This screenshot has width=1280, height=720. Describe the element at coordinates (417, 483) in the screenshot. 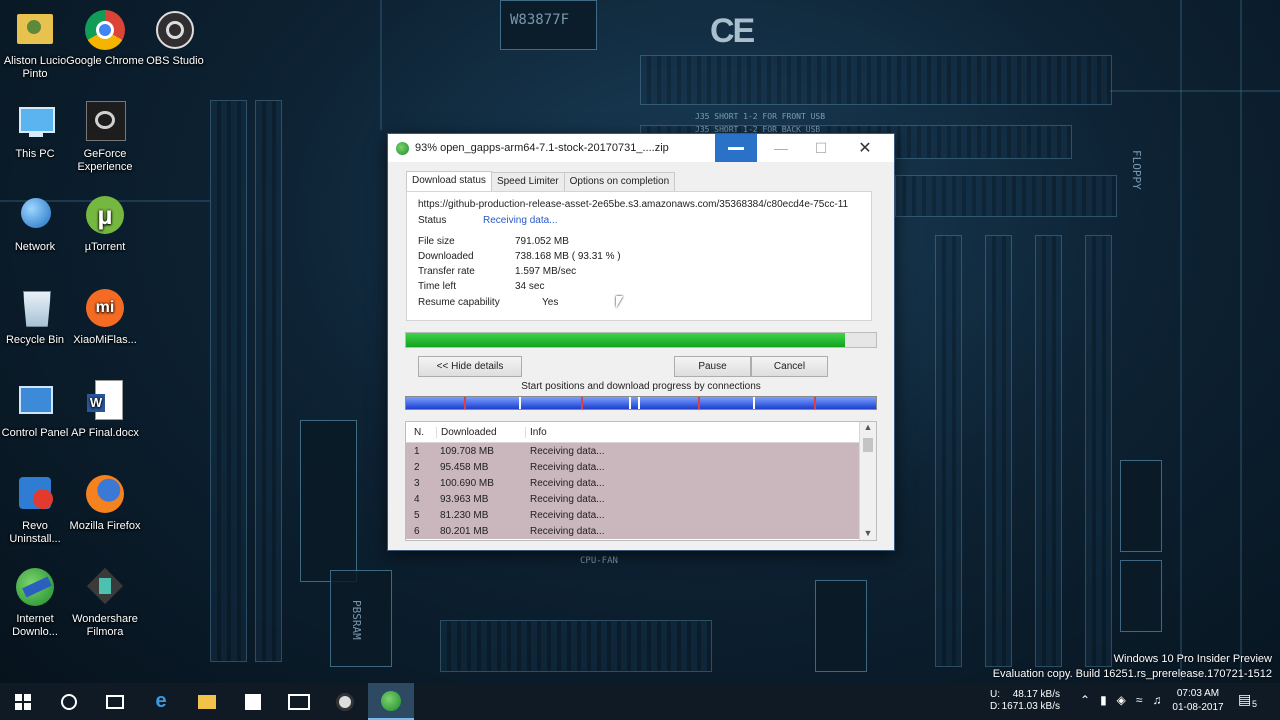

I see `cell-n: 3` at that location.